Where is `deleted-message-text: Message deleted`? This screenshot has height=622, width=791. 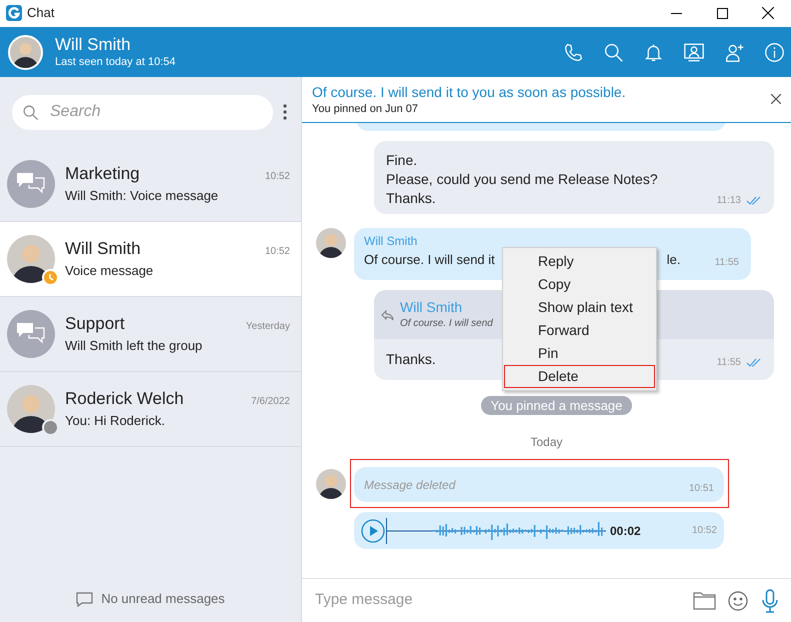
deleted-message-text: Message deleted is located at coordinates (410, 485).